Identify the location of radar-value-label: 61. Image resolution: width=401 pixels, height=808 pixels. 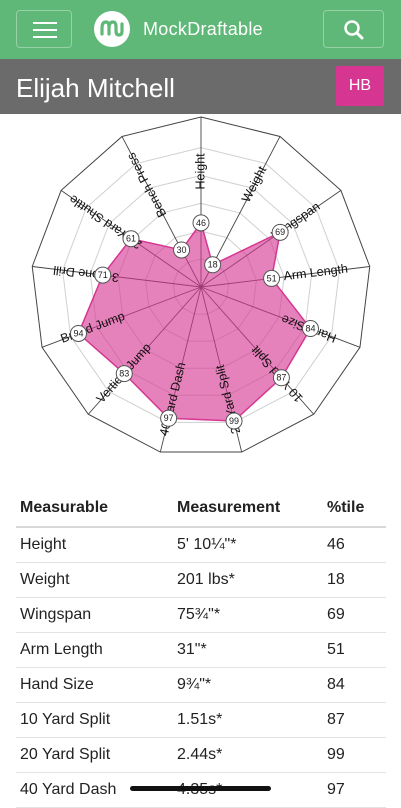
(131, 239).